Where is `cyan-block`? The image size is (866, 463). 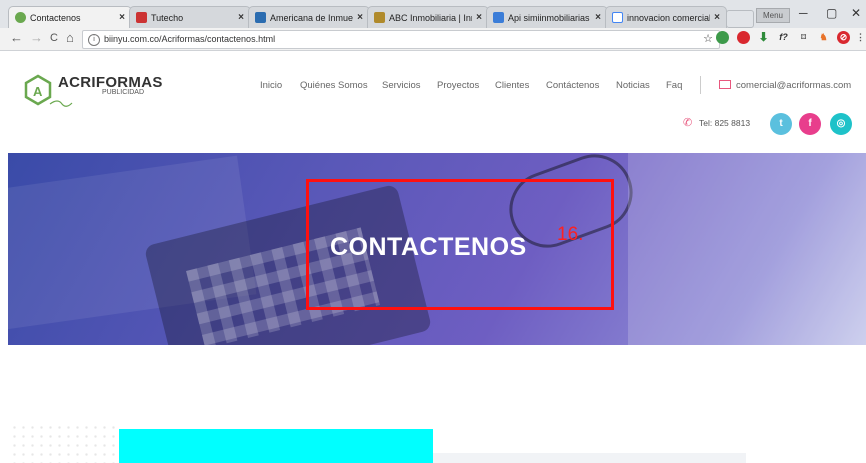 cyan-block is located at coordinates (276, 446).